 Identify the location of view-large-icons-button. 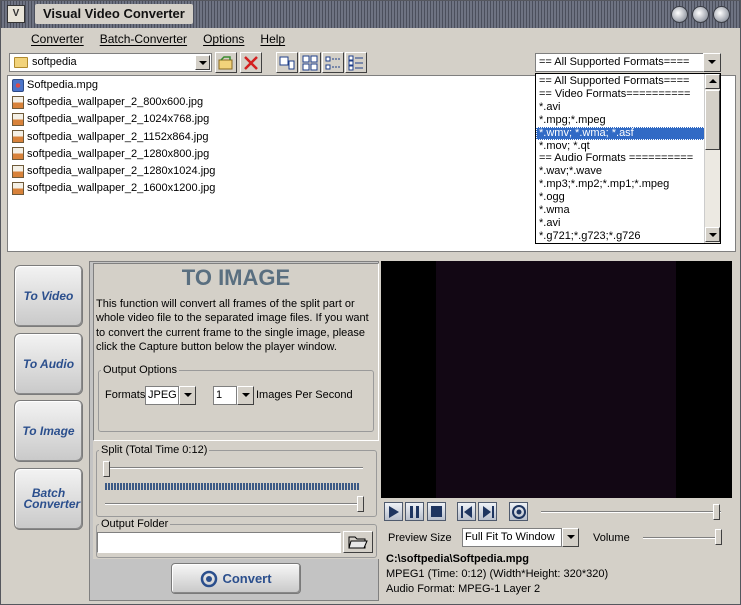
(287, 62).